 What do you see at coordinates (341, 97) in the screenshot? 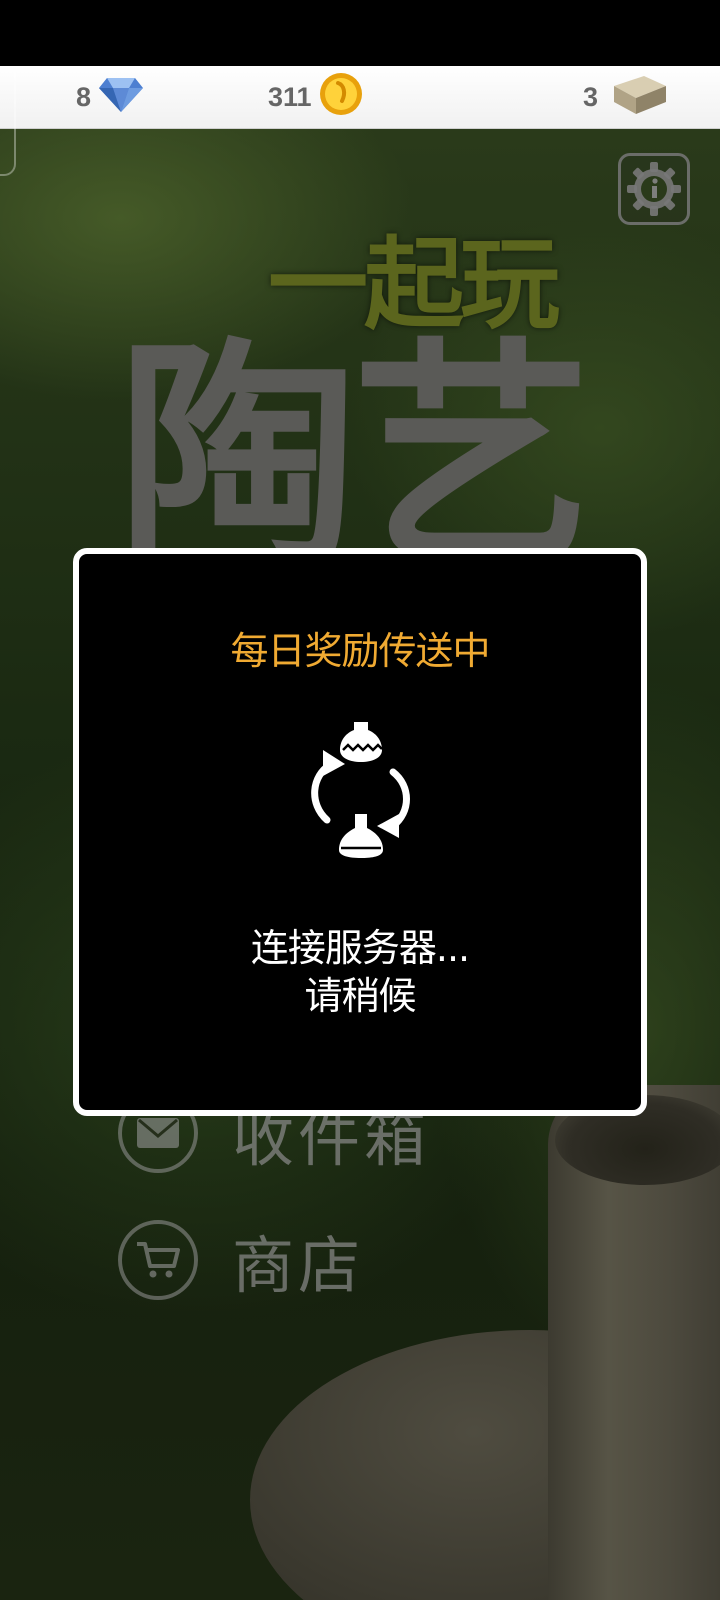
I see `gold-coin-icon` at bounding box center [341, 97].